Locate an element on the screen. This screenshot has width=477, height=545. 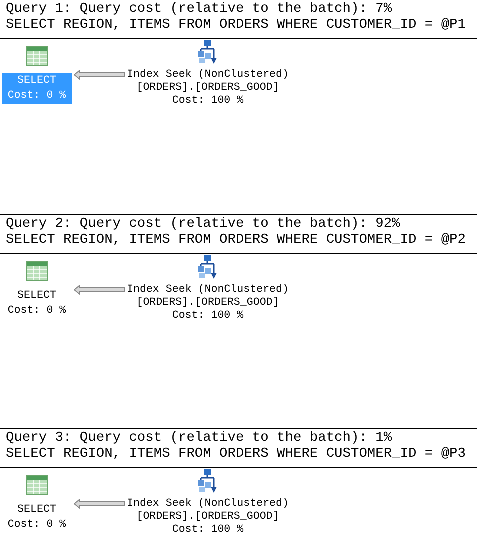
query-statement: SELECT REGION, ITEMS FROM ORDERS WHERE CUSTOMER_ID = @P2 is located at coordinates (236, 241).